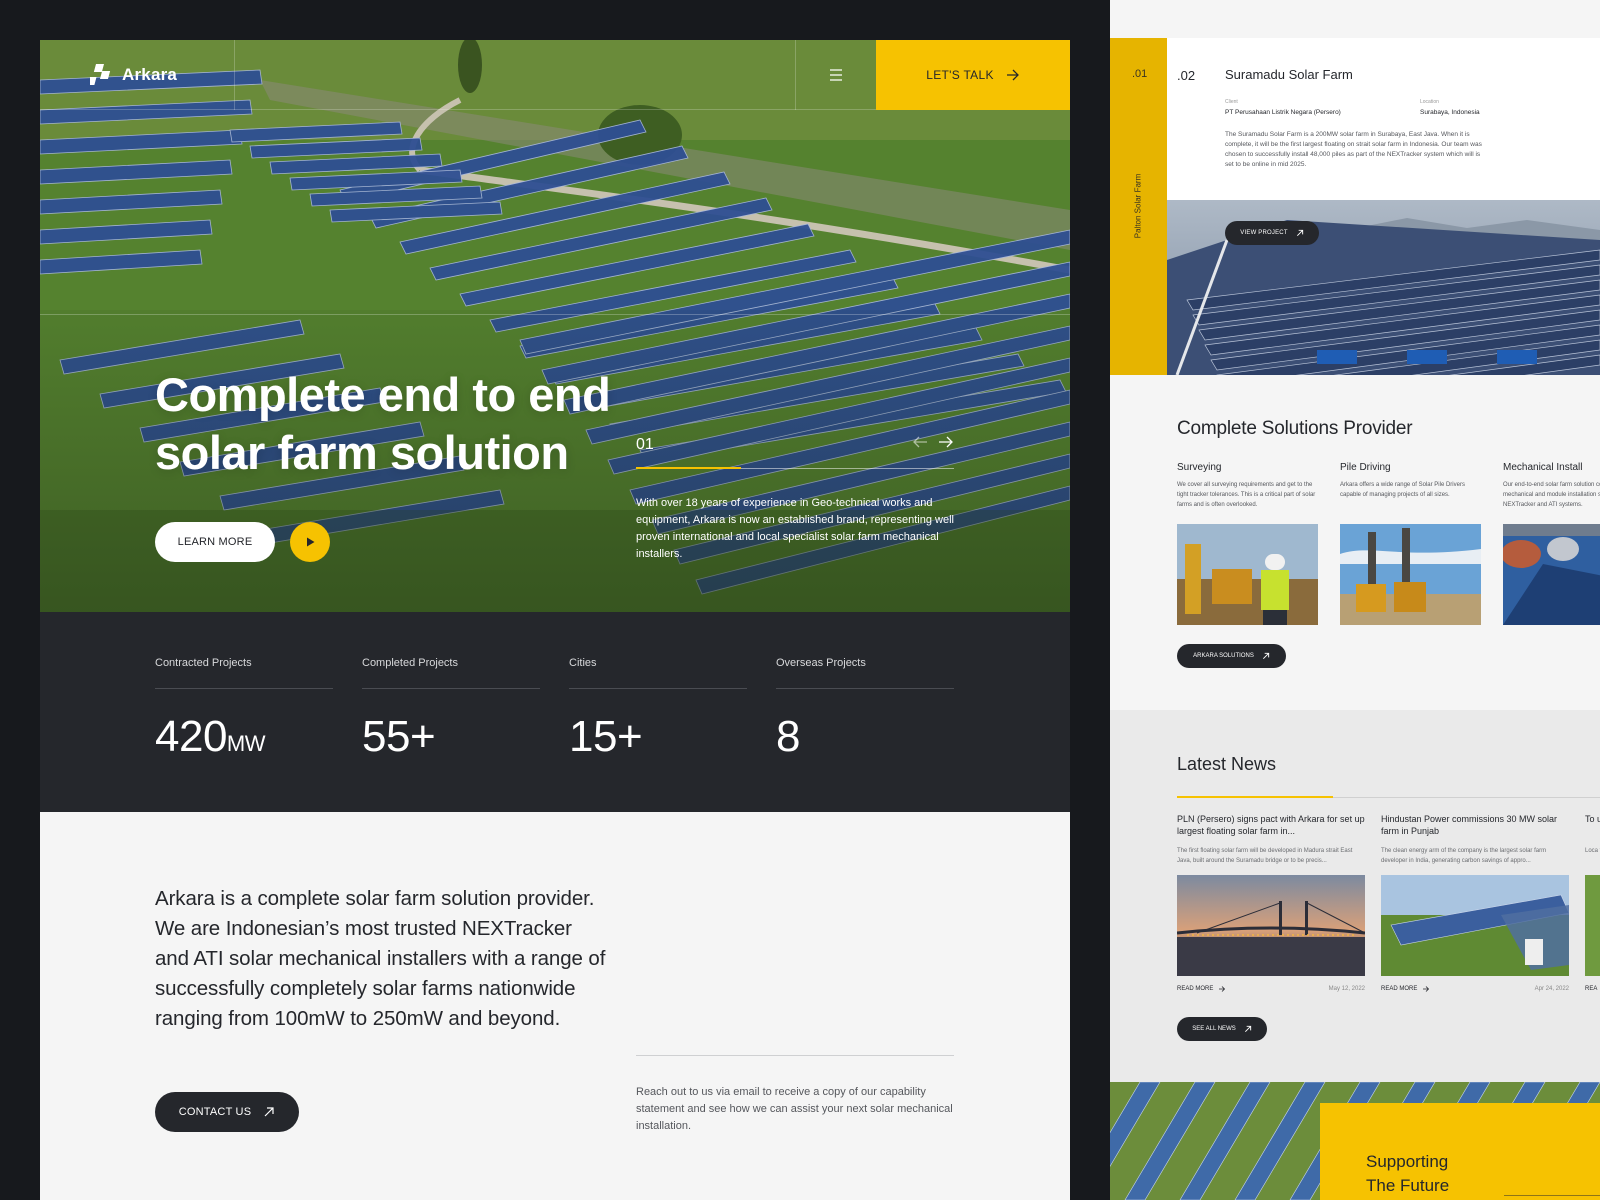 Image resolution: width=1600 pixels, height=1200 pixels. I want to click on arkara-solutions-label: ARKARA SOLUTIONS, so click(1223, 656).